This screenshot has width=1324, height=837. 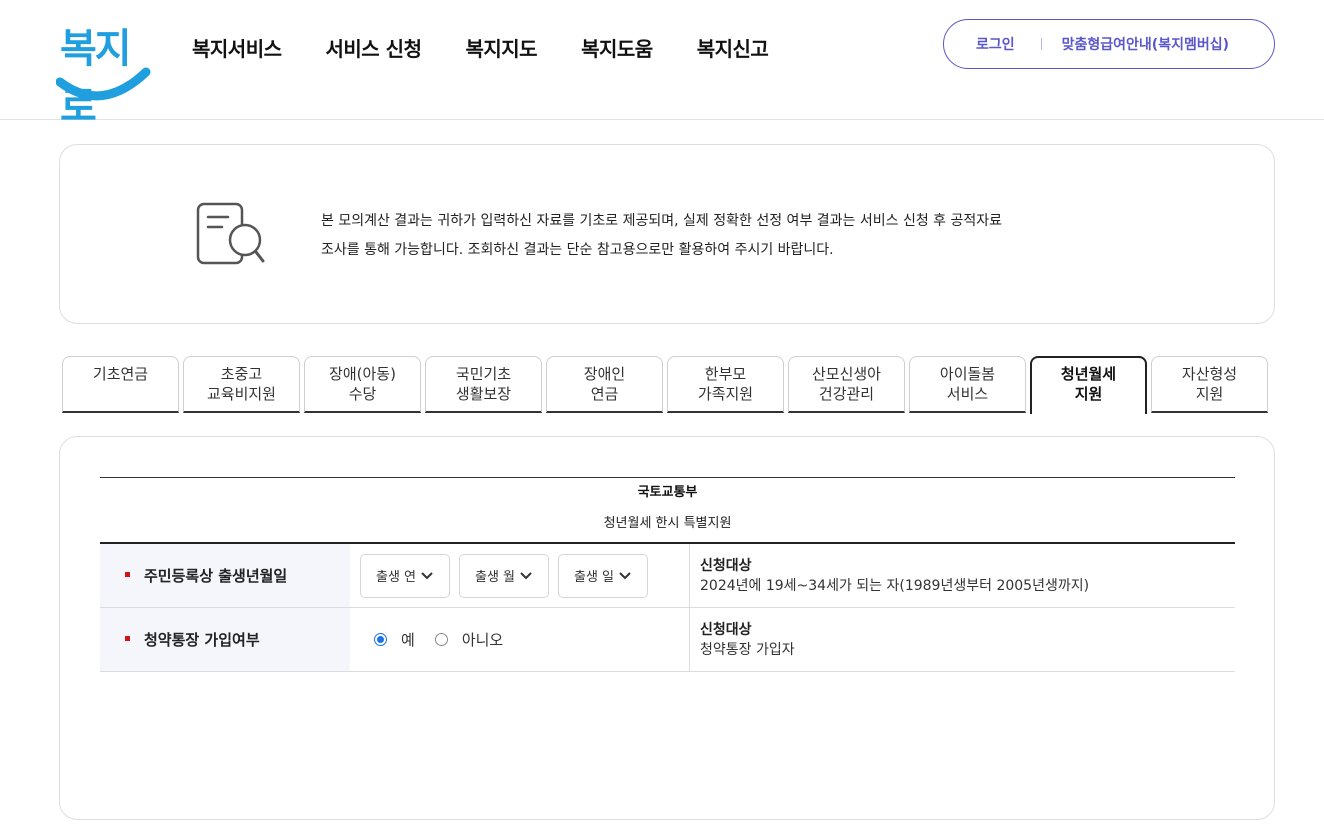 I want to click on nav-welfare-map: 복지지도, so click(x=501, y=47).